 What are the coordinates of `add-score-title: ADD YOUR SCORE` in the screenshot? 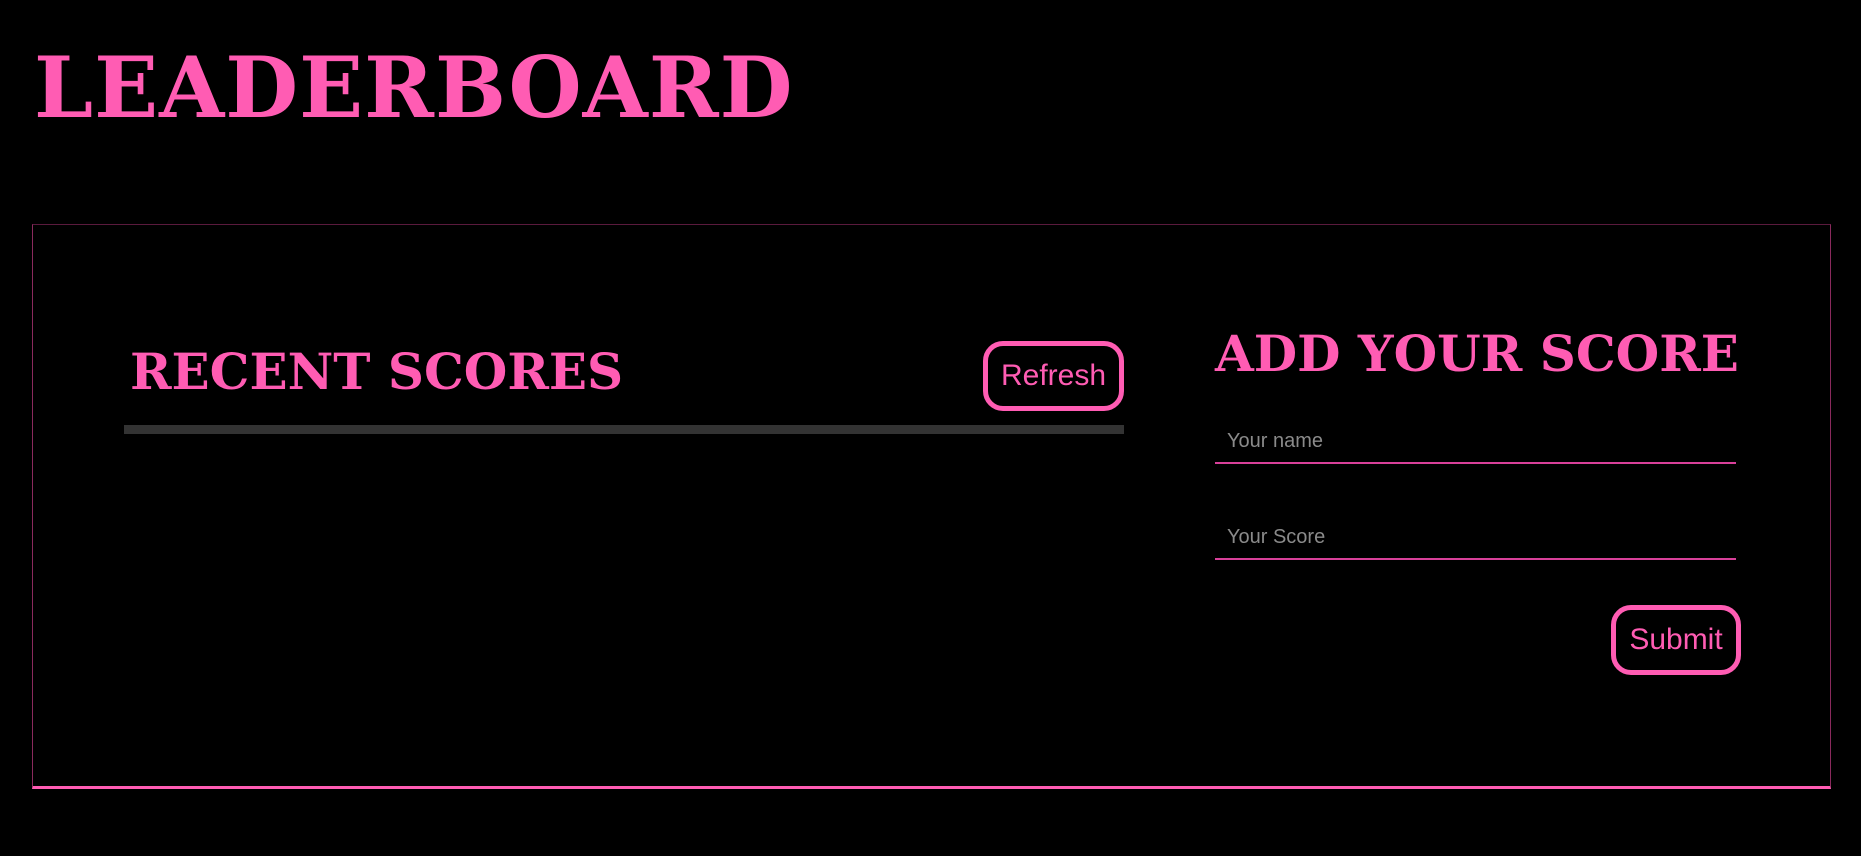 It's located at (1477, 353).